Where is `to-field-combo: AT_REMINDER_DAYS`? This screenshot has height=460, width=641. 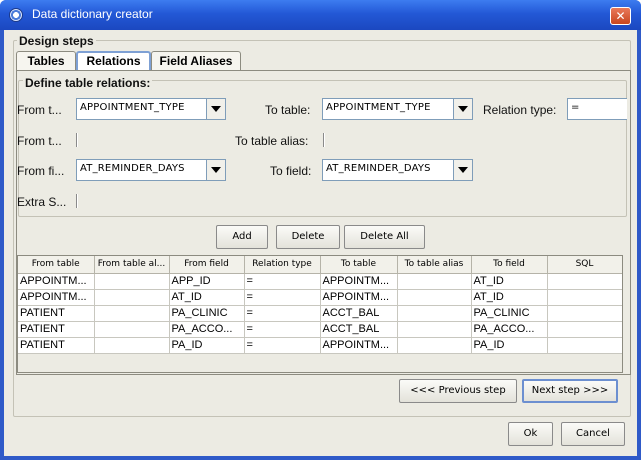
to-field-combo: AT_REMINDER_DAYS is located at coordinates (397, 170).